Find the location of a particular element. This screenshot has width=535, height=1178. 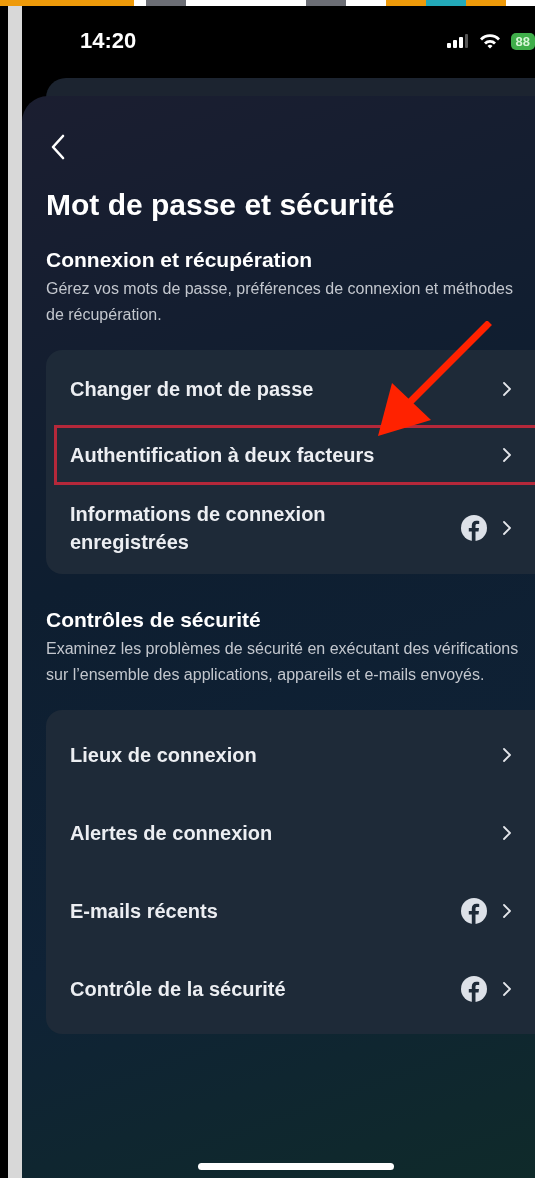

signal-icon is located at coordinates (457, 41).